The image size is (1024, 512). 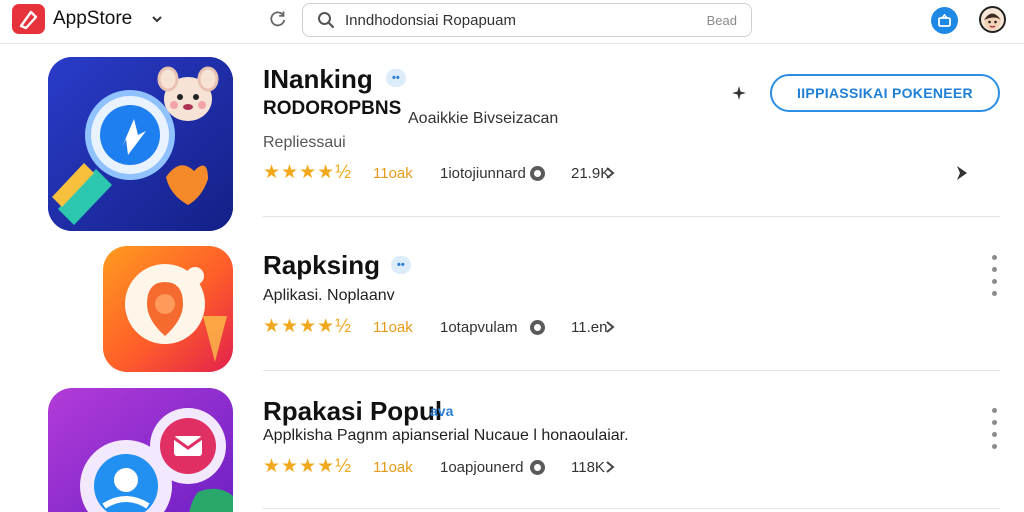 I want to click on app-brand-name: AppStore, so click(x=93, y=18).